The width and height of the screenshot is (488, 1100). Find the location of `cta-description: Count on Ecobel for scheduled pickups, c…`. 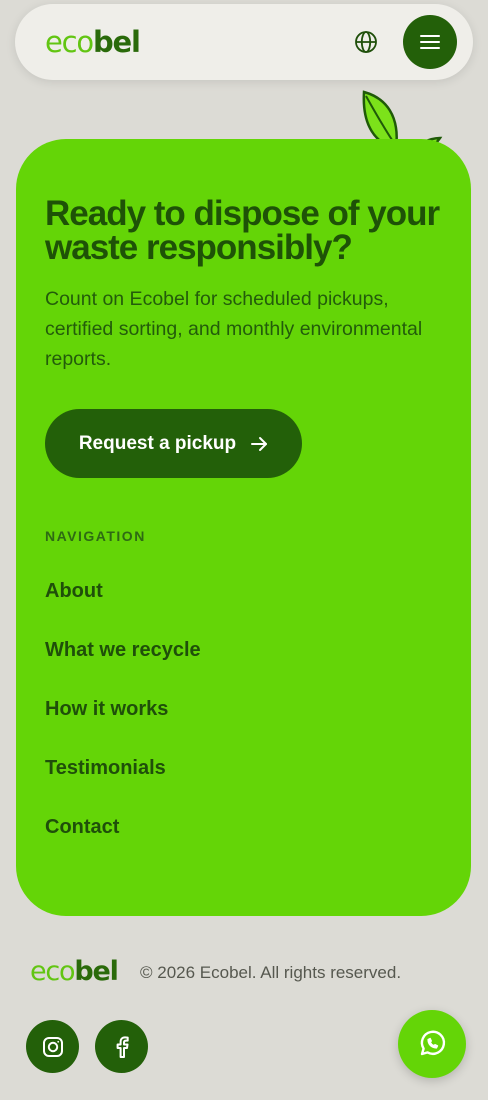

cta-description: Count on Ecobel for scheduled pickups, c… is located at coordinates (234, 329).